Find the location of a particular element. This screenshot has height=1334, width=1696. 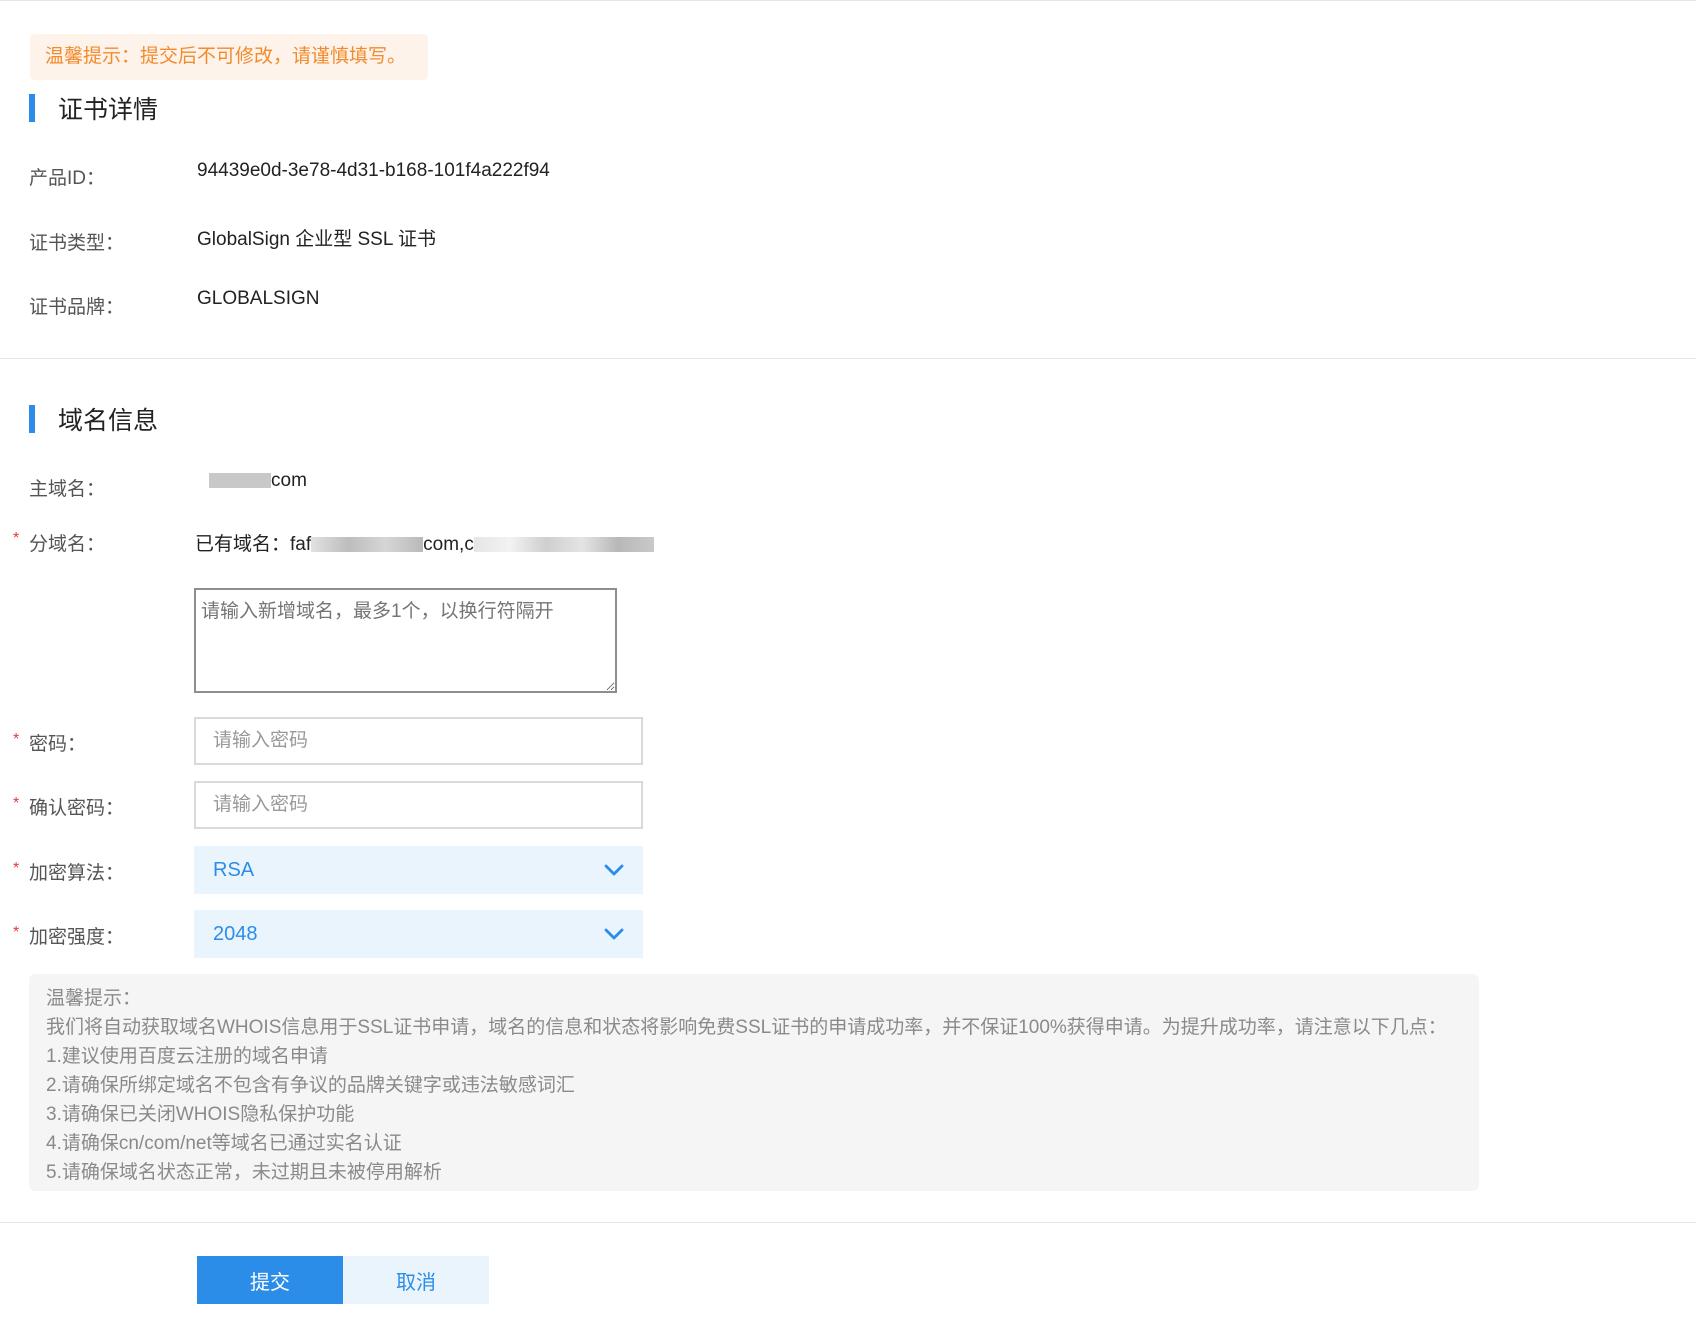

top-divider is located at coordinates (848, 0).